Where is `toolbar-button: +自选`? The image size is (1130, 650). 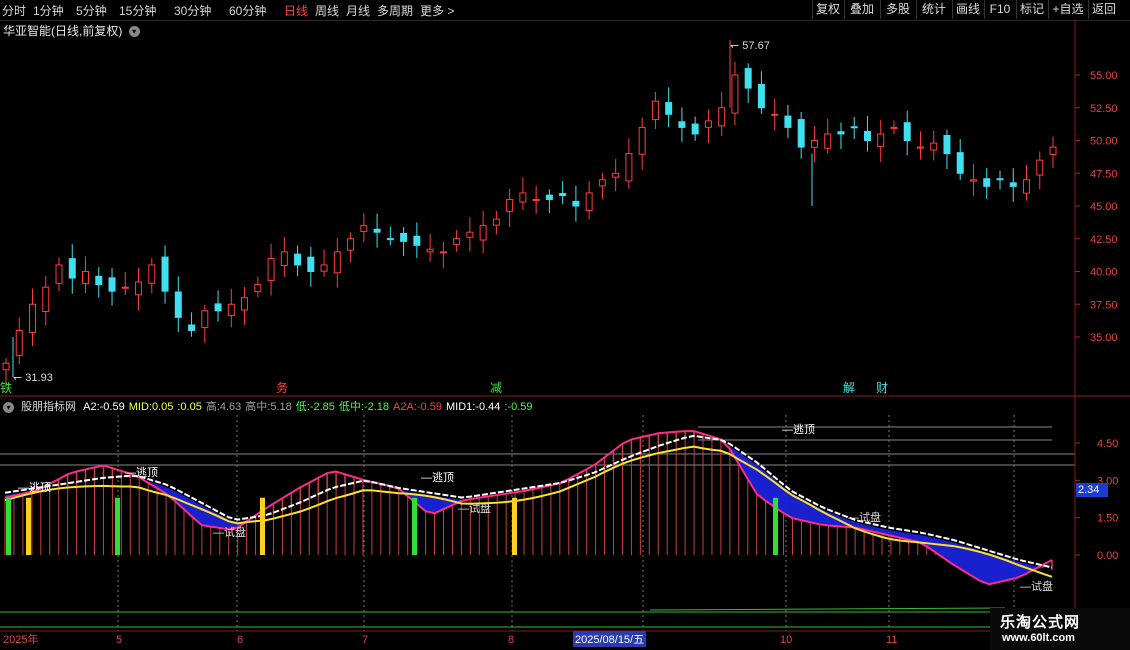 toolbar-button: +自选 is located at coordinates (1067, 9).